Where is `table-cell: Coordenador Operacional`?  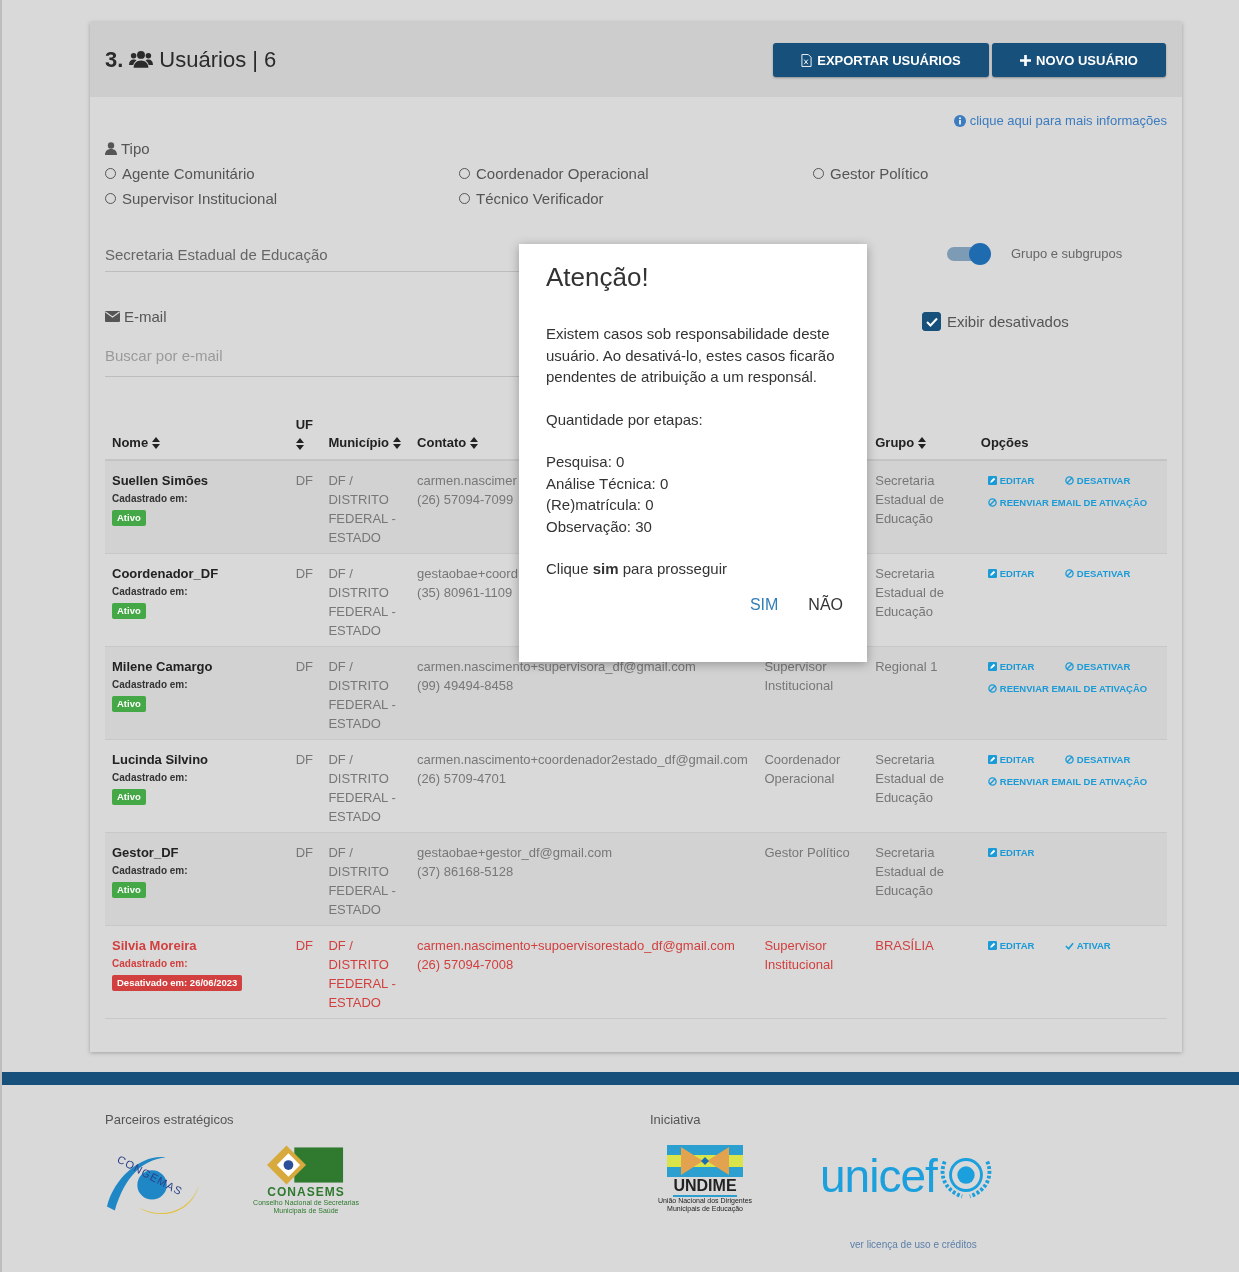 table-cell: Coordenador Operacional is located at coordinates (802, 769).